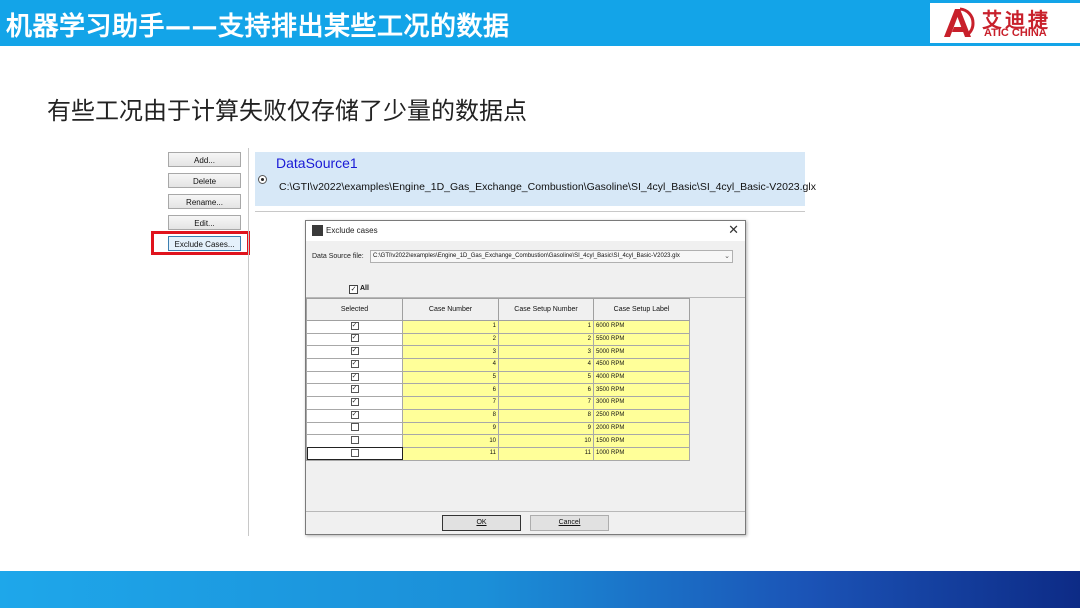 Image resolution: width=1080 pixels, height=608 pixels. Describe the element at coordinates (727, 256) in the screenshot. I see `chevron-down-icon: ⌄` at that location.